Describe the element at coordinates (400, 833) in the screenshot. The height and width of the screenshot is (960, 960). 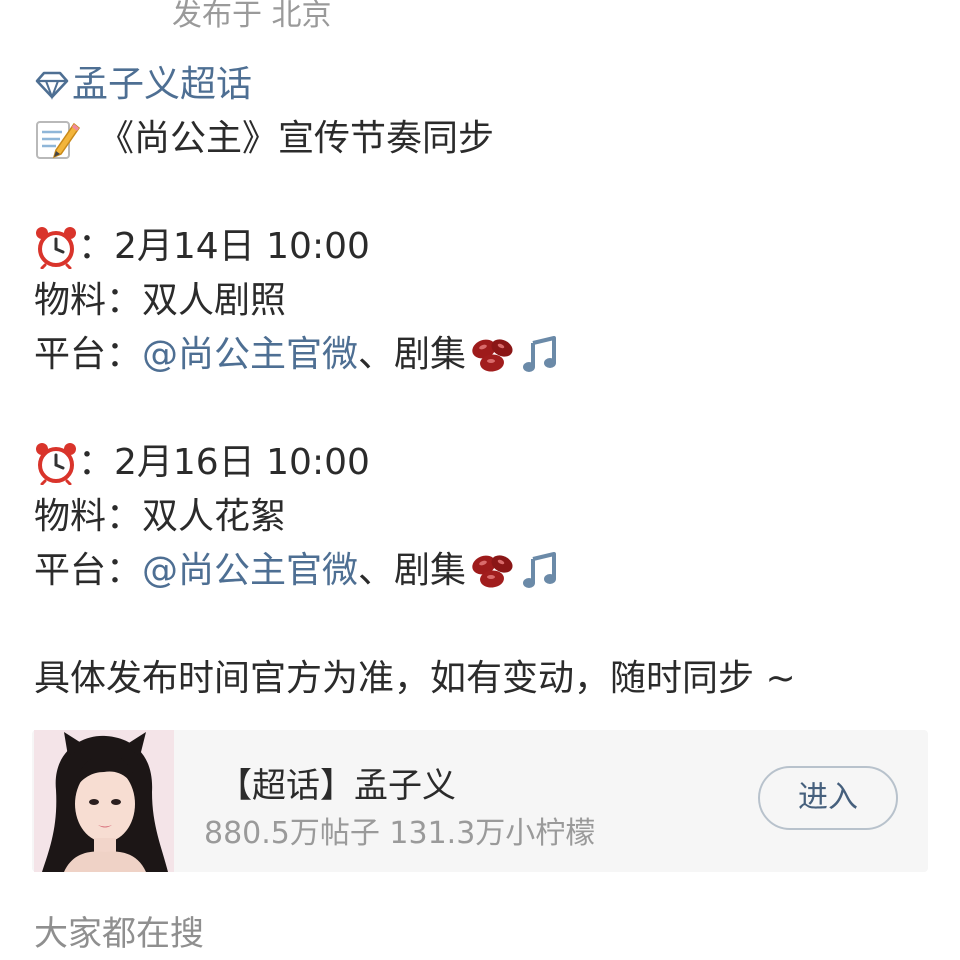
I see `card-stats: 880.5万帖子 131.3万小柠檬` at that location.